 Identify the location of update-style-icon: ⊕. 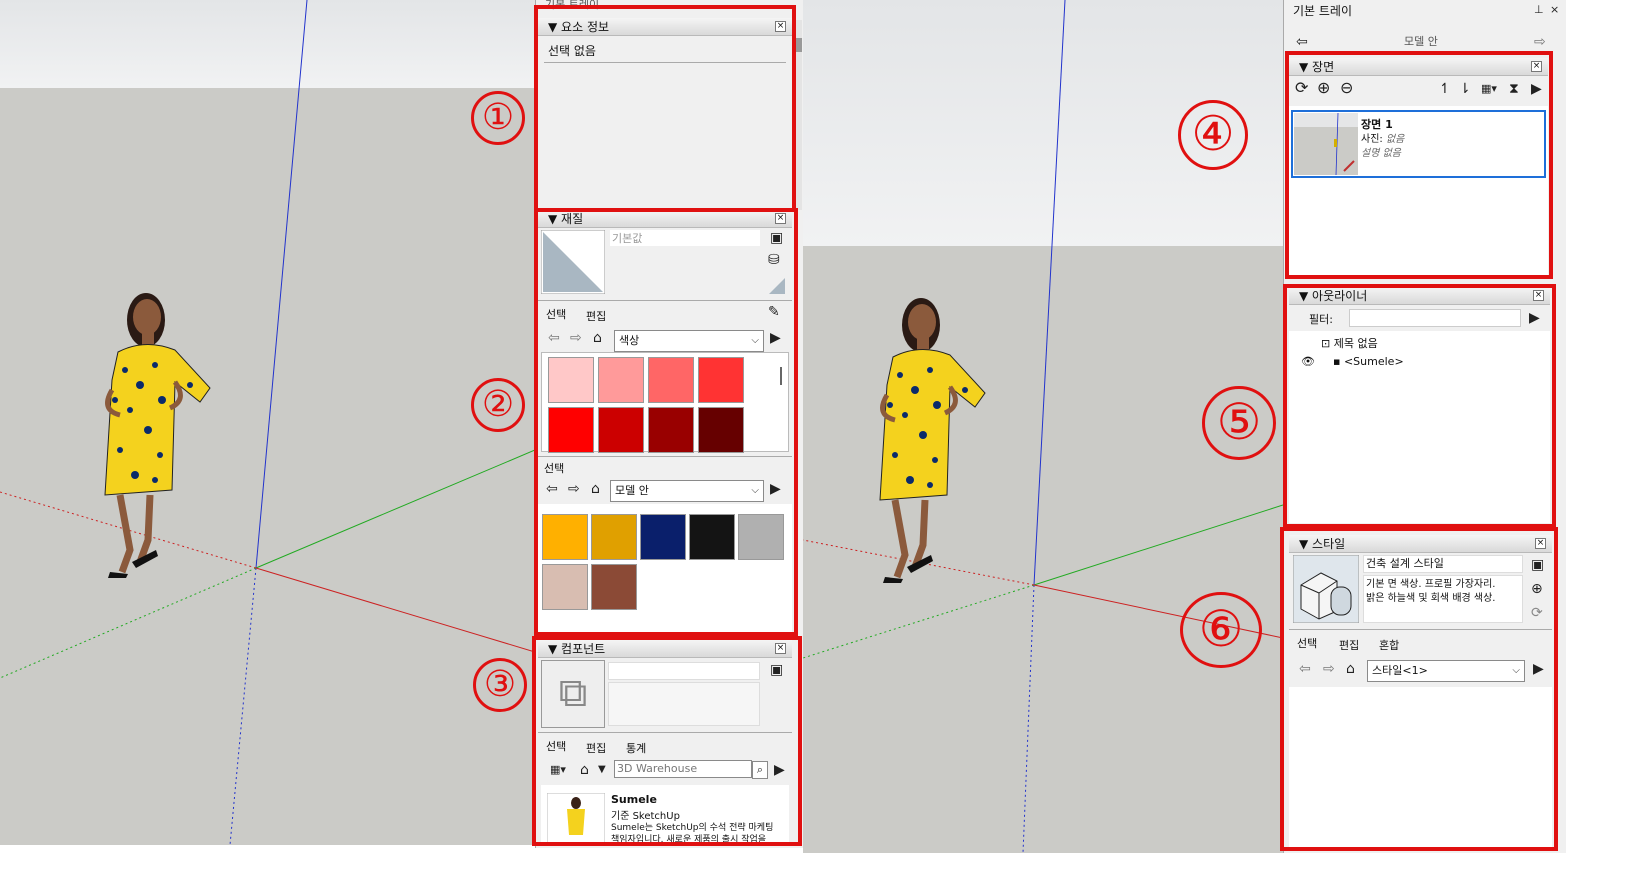
(1537, 589).